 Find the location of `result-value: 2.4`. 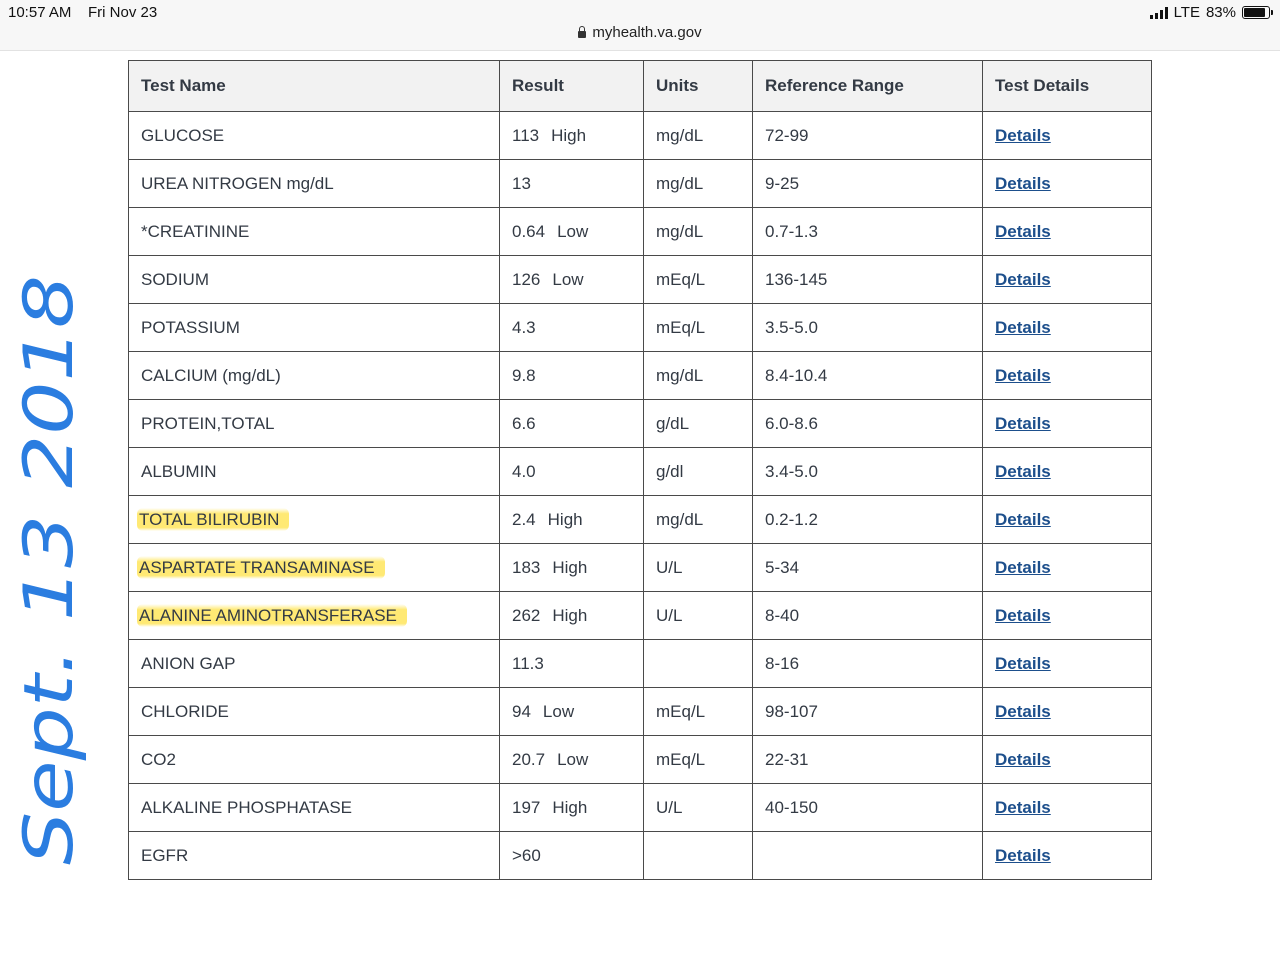

result-value: 2.4 is located at coordinates (524, 519).